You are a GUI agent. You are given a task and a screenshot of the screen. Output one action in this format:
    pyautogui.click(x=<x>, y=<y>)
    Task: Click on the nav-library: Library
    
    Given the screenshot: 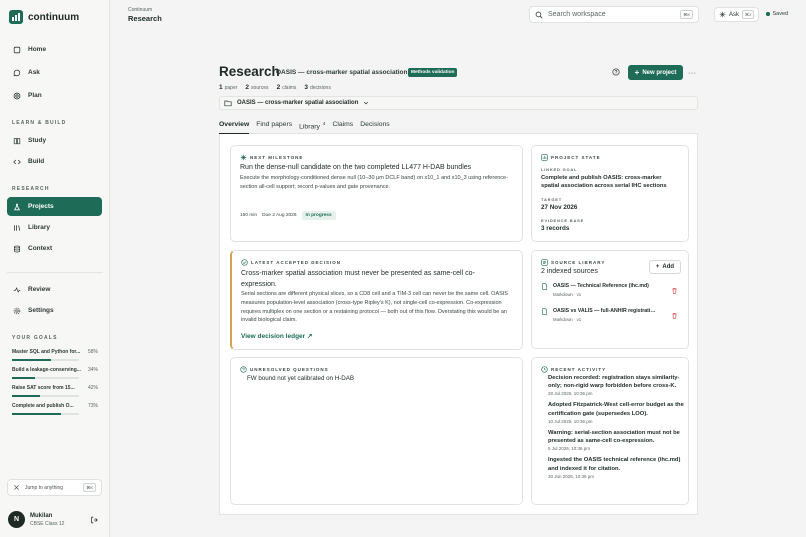 What is the action you would take?
    pyautogui.click(x=54, y=227)
    